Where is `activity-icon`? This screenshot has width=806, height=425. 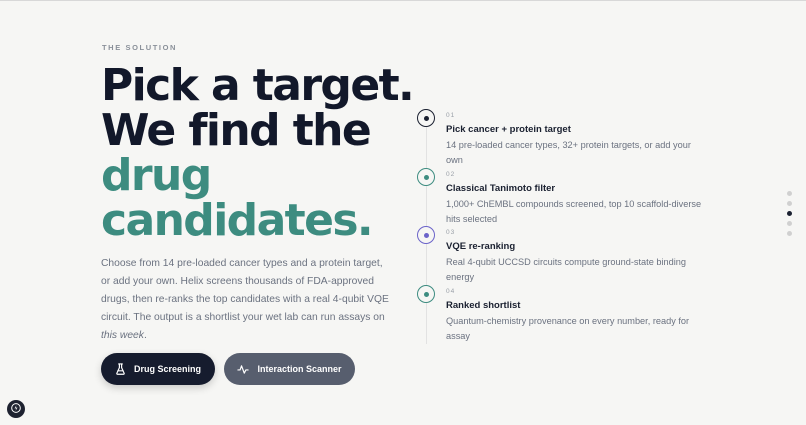 activity-icon is located at coordinates (243, 369).